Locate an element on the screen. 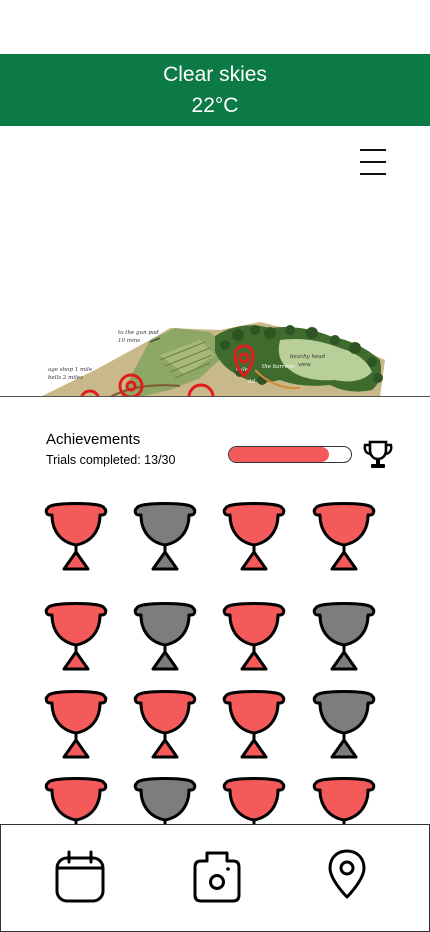 The width and height of the screenshot is (430, 932). map-label: age shop 1 mile is located at coordinates (70, 370).